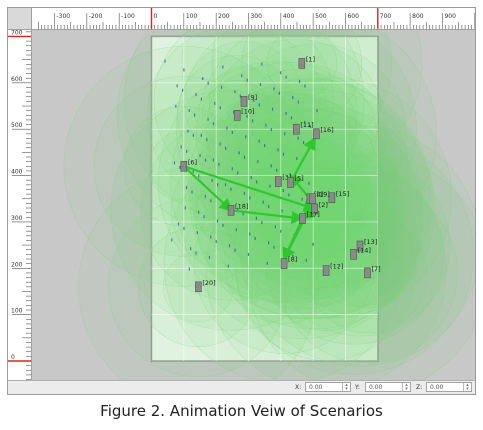 This screenshot has width=483, height=430. I want to click on node-label: [14], so click(364, 250).